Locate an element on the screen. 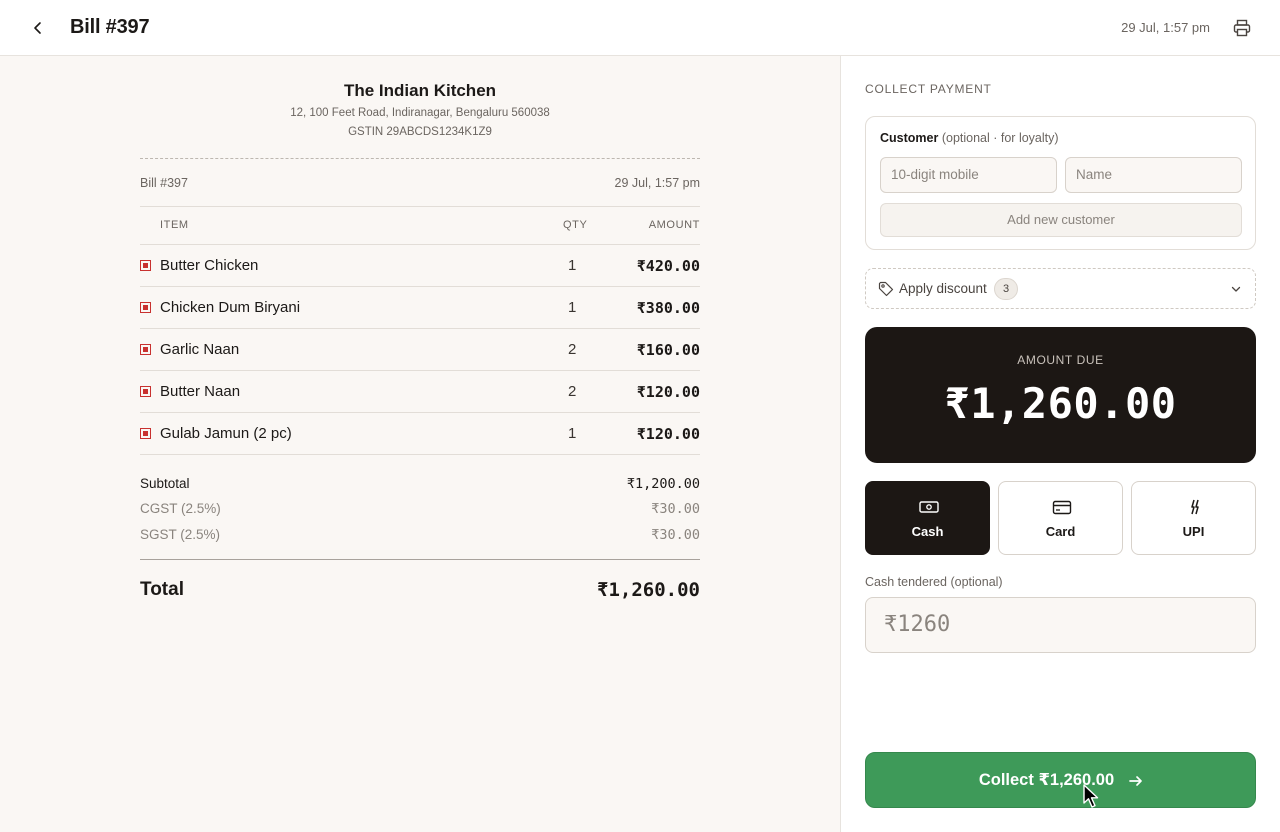 This screenshot has height=832, width=1280. chevron-down-icon is located at coordinates (1236, 289).